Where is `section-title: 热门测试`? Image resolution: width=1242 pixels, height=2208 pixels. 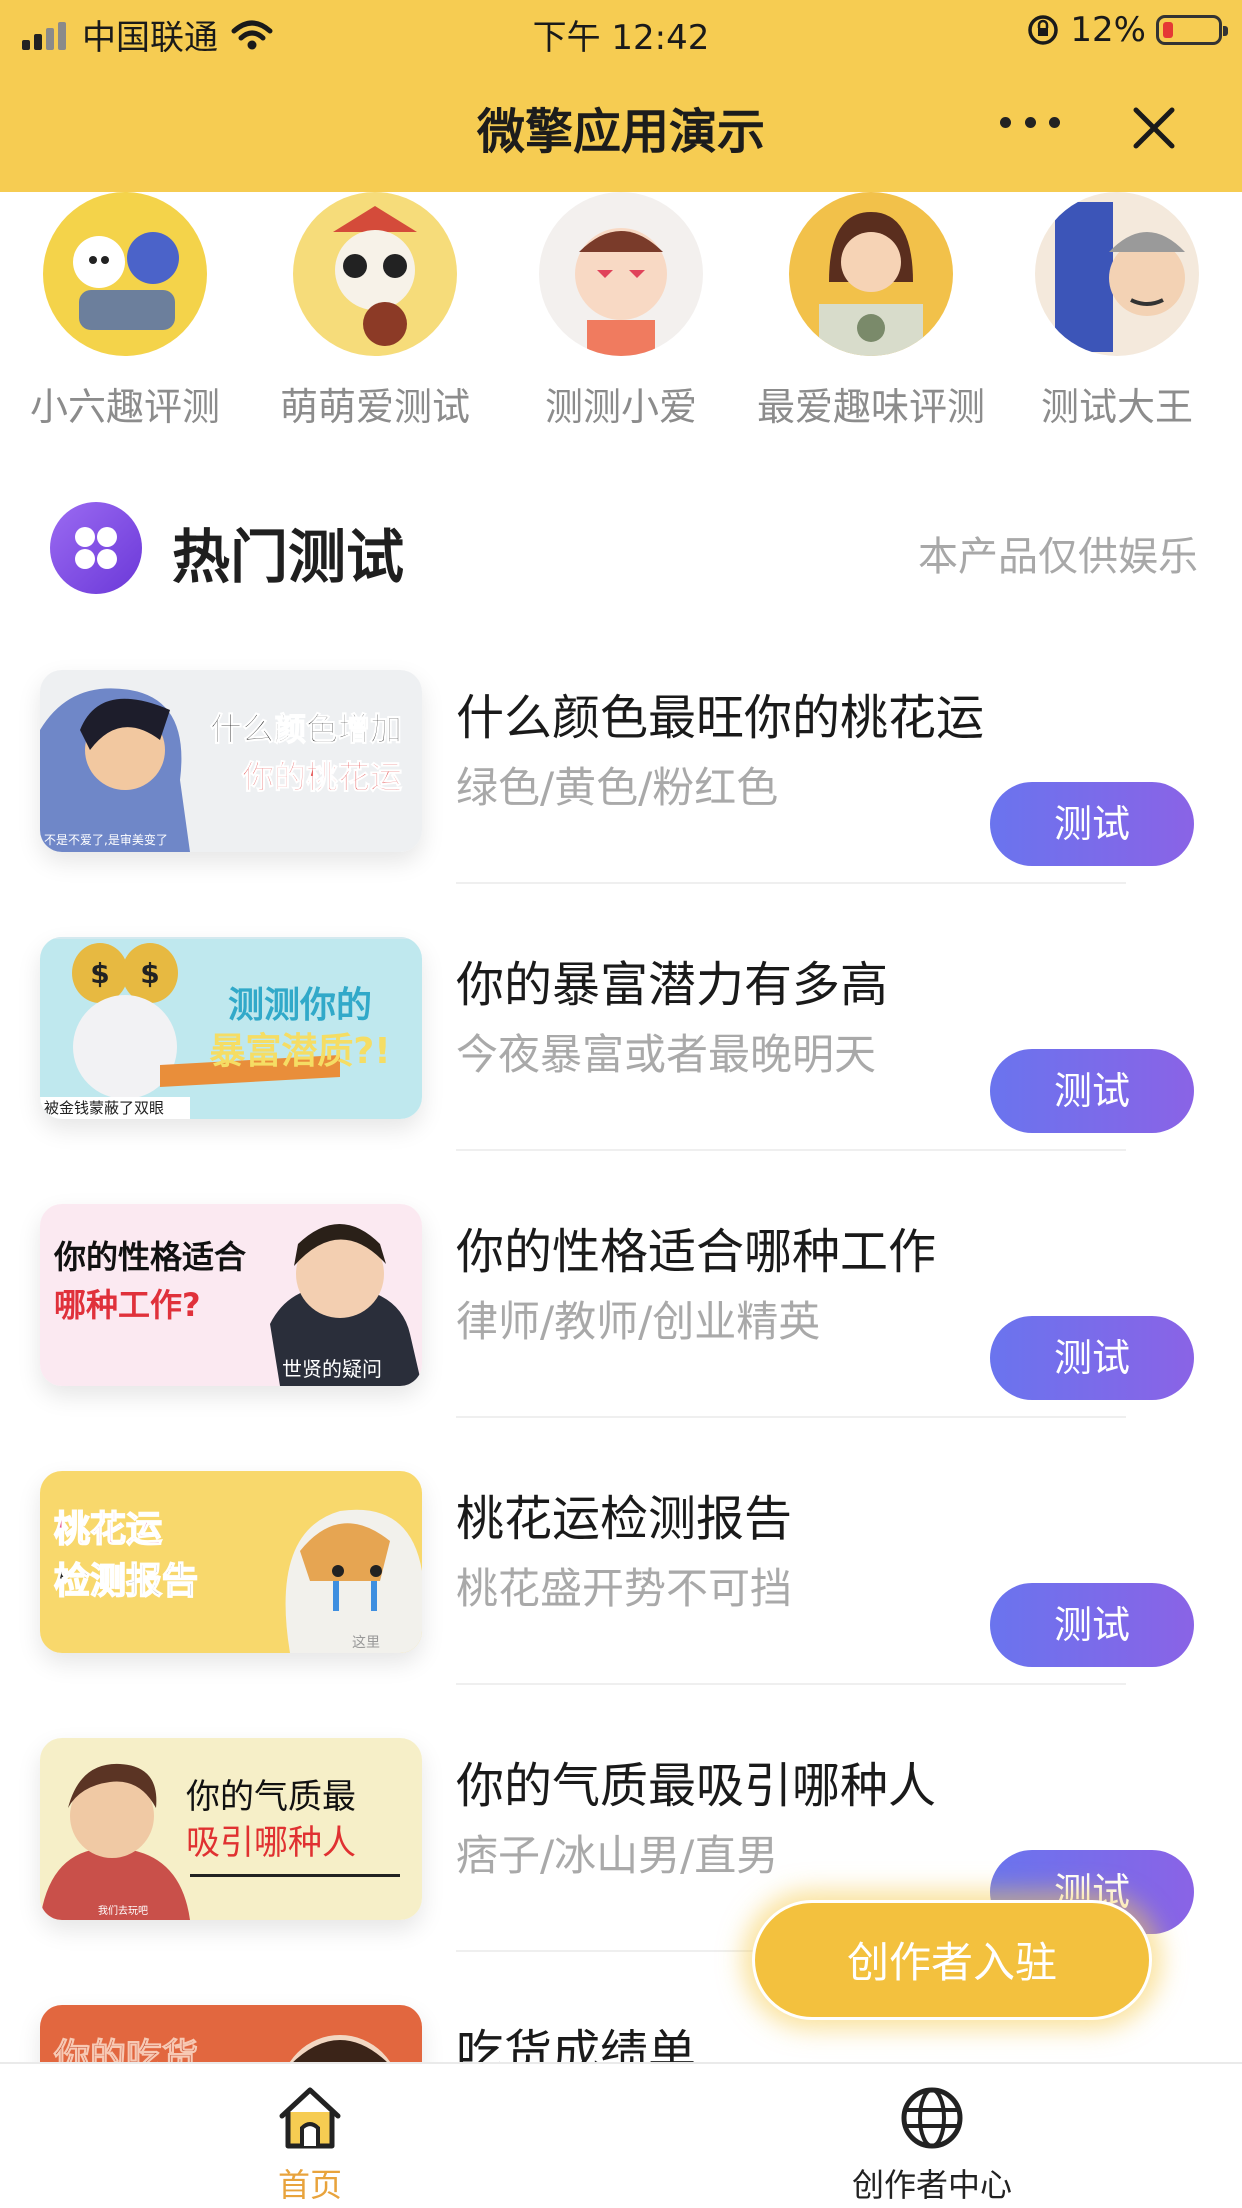
section-title: 热门测试 is located at coordinates (288, 557).